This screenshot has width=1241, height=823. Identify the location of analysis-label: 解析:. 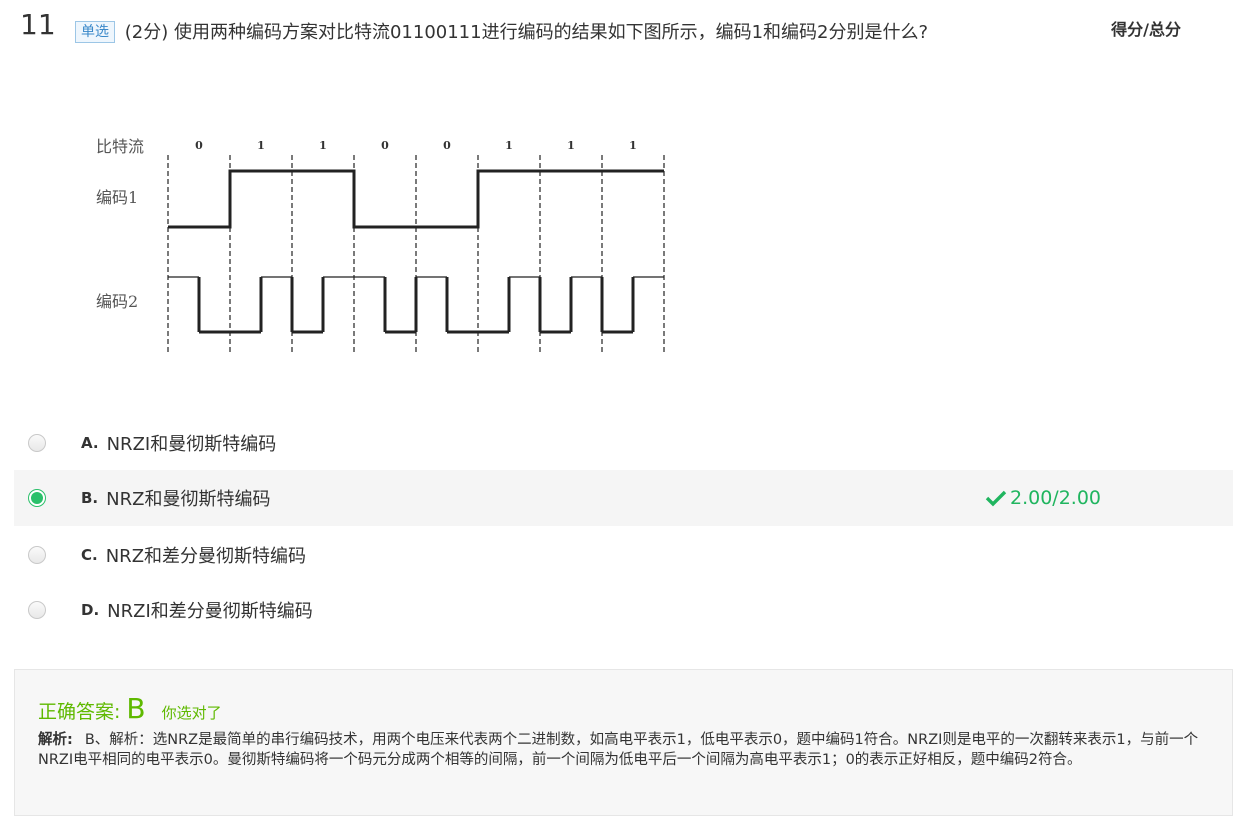
(55, 740).